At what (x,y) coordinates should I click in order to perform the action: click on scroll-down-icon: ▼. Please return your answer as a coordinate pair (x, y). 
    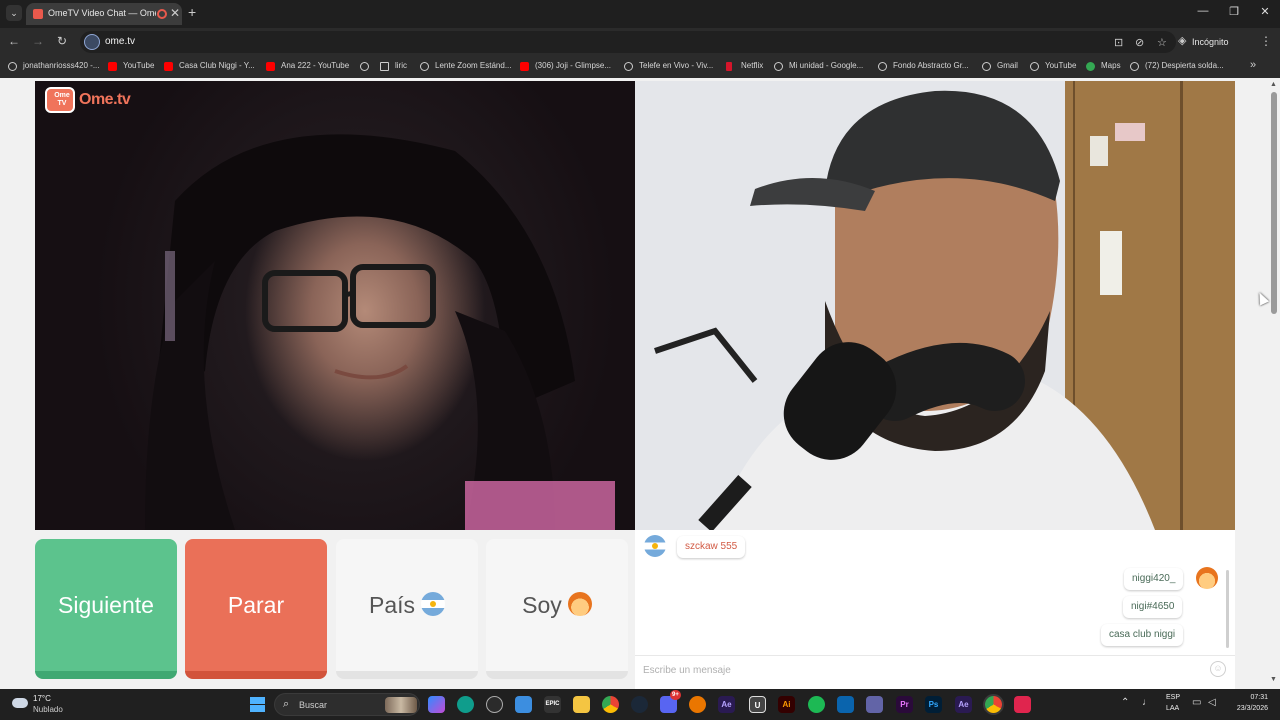
    Looking at the image, I should click on (1273, 679).